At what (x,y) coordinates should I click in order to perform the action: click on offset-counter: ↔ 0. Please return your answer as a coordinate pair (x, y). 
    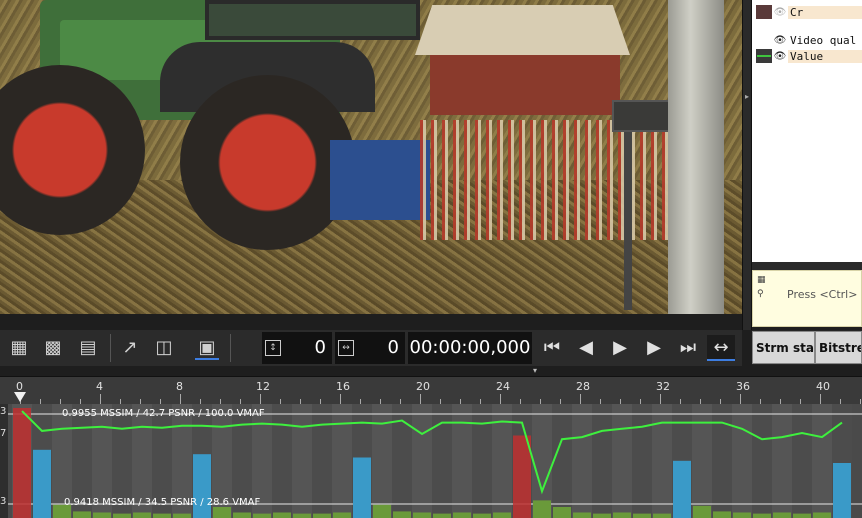
    Looking at the image, I should click on (370, 348).